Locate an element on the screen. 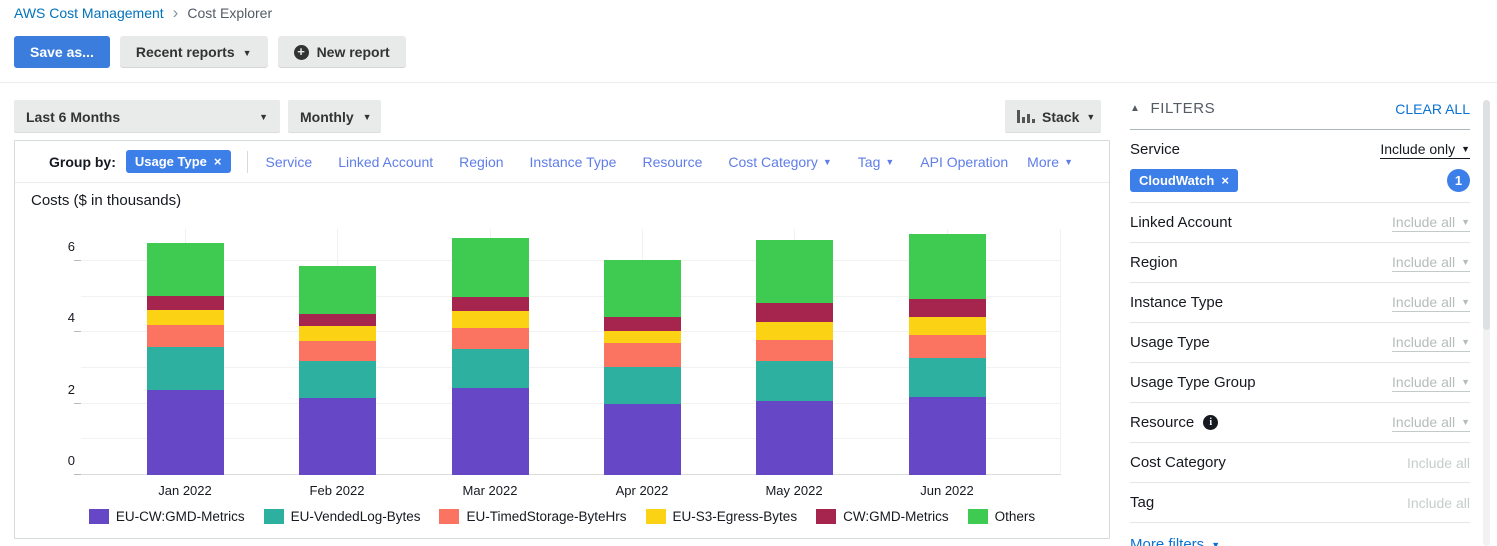 This screenshot has height=546, width=1497. group-by-link-resource: Resource is located at coordinates (672, 162).